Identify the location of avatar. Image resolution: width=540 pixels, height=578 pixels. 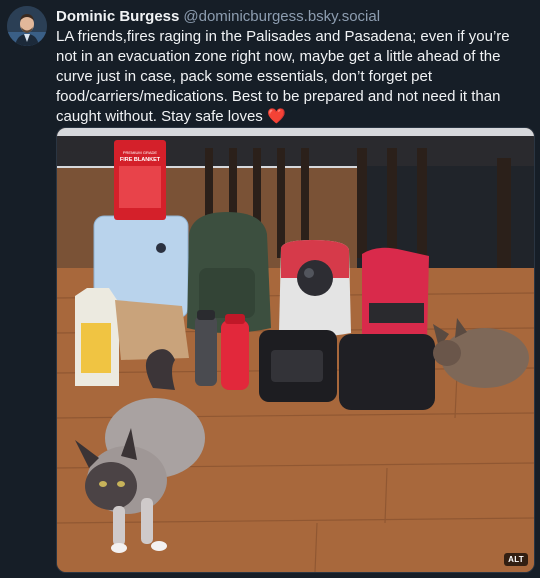
(27, 26).